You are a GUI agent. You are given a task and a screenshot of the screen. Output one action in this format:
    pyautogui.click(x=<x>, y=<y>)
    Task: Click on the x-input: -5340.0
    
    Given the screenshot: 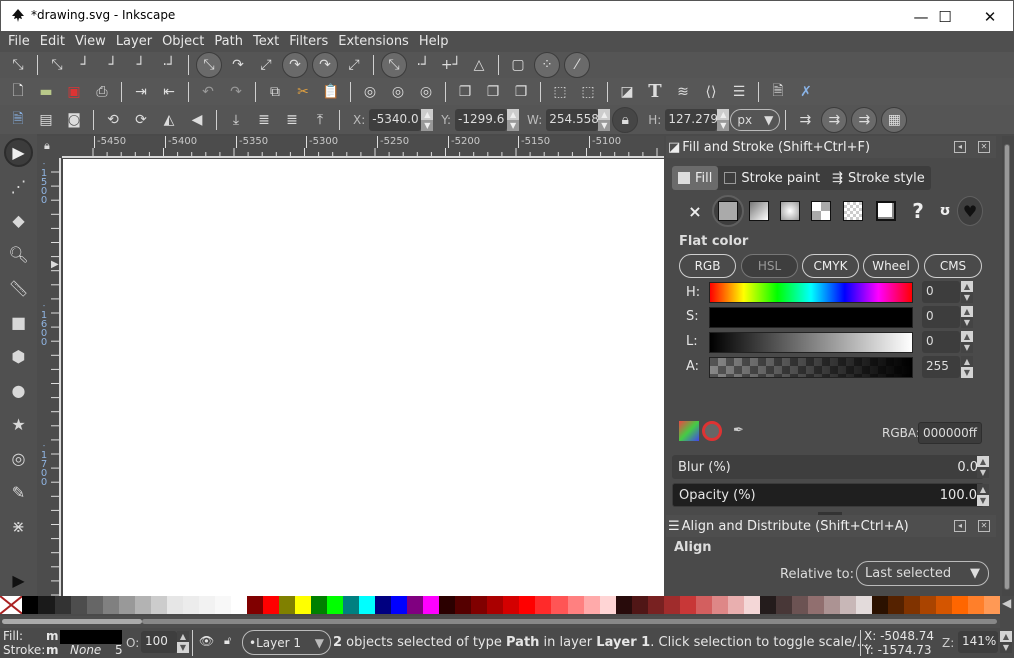 What is the action you would take?
    pyautogui.click(x=395, y=119)
    